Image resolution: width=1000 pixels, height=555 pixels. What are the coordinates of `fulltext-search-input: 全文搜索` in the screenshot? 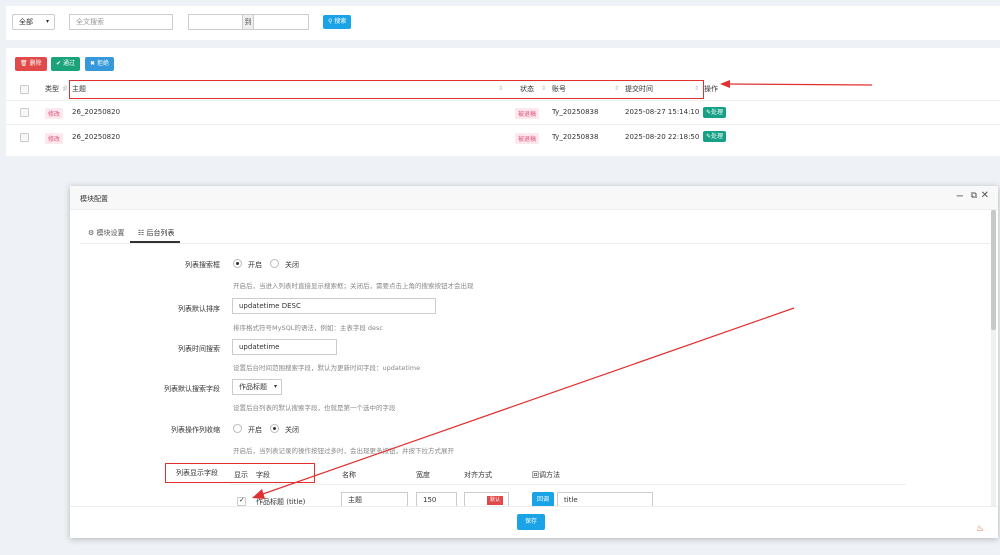 It's located at (121, 22).